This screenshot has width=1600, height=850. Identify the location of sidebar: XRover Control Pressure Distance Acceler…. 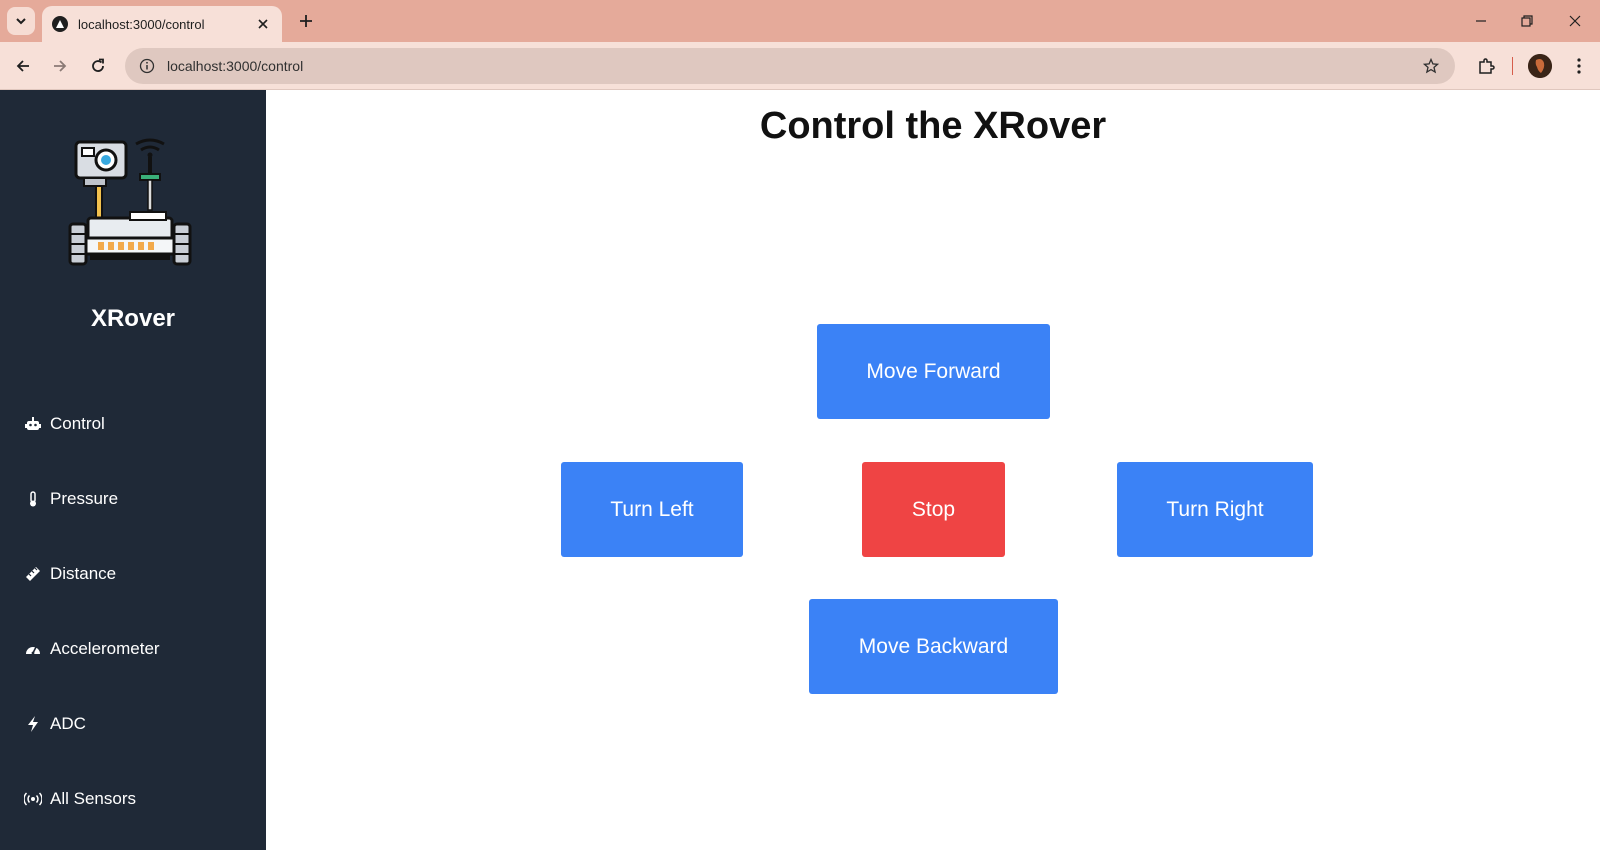
(133, 470).